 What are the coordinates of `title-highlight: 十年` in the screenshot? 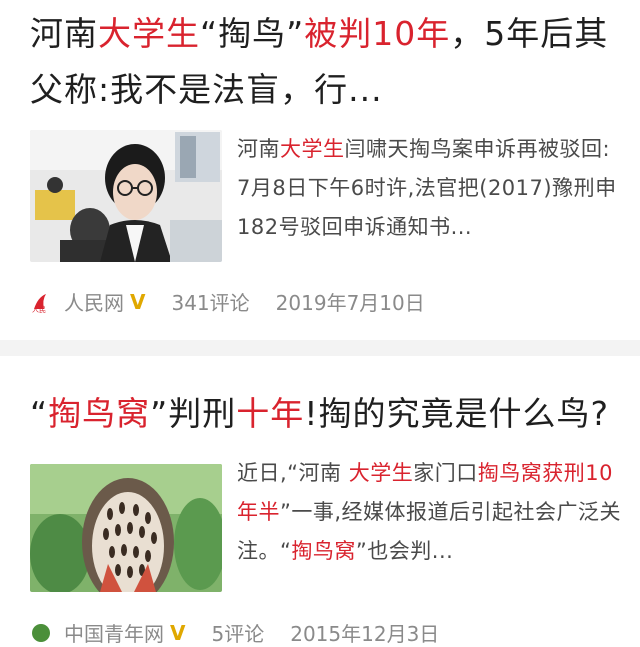 It's located at (270, 413).